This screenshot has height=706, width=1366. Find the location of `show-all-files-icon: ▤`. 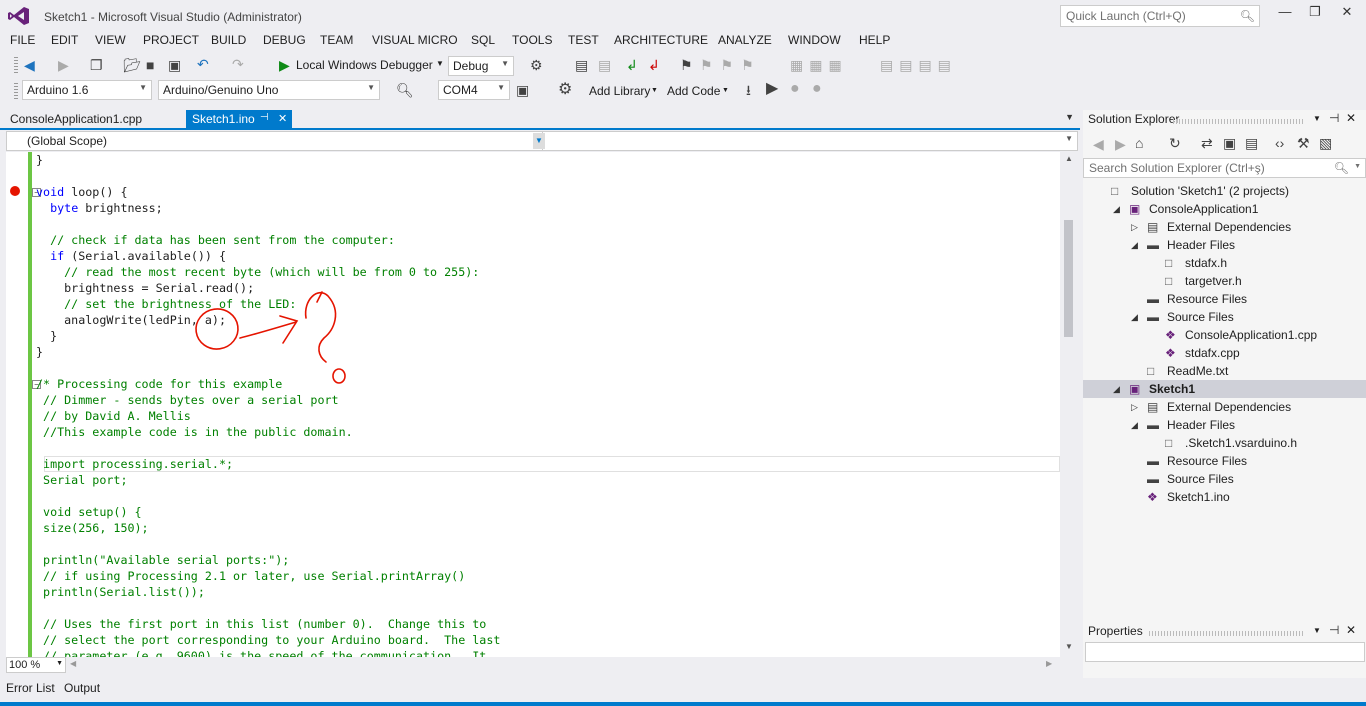

show-all-files-icon: ▤ is located at coordinates (1251, 143).